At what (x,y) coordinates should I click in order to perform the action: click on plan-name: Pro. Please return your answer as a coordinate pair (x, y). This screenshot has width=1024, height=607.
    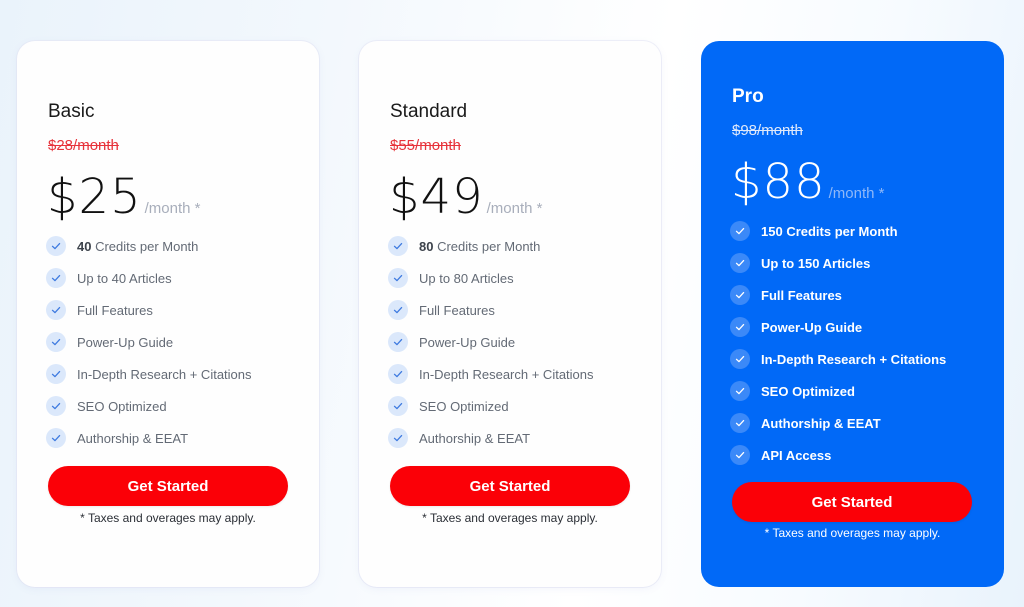
    Looking at the image, I should click on (748, 96).